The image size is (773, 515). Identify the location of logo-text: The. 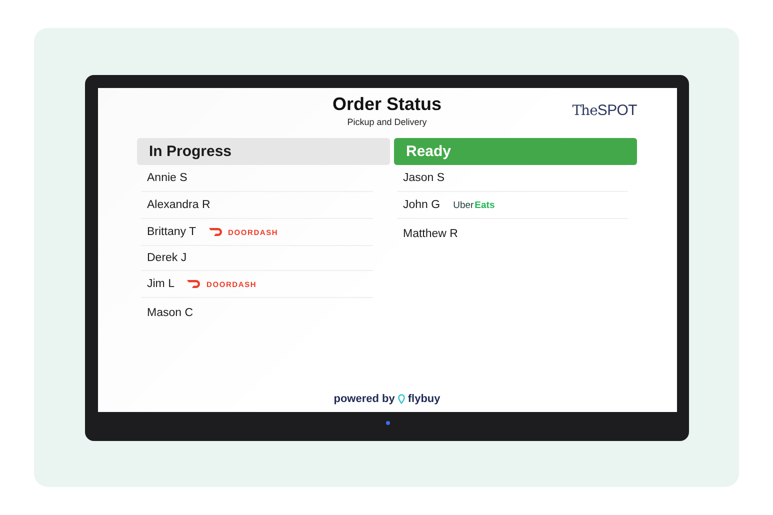
(585, 111).